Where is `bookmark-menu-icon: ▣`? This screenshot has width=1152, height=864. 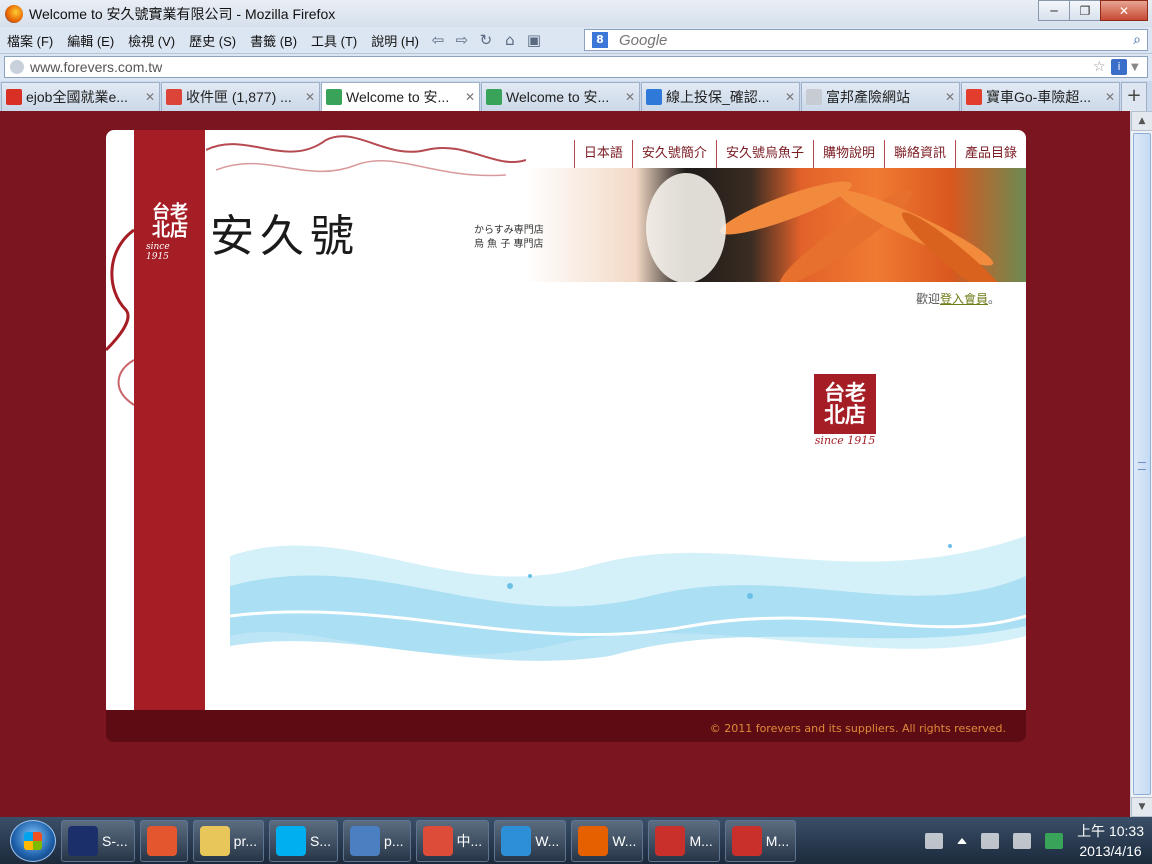
bookmark-menu-icon: ▣ is located at coordinates (534, 40).